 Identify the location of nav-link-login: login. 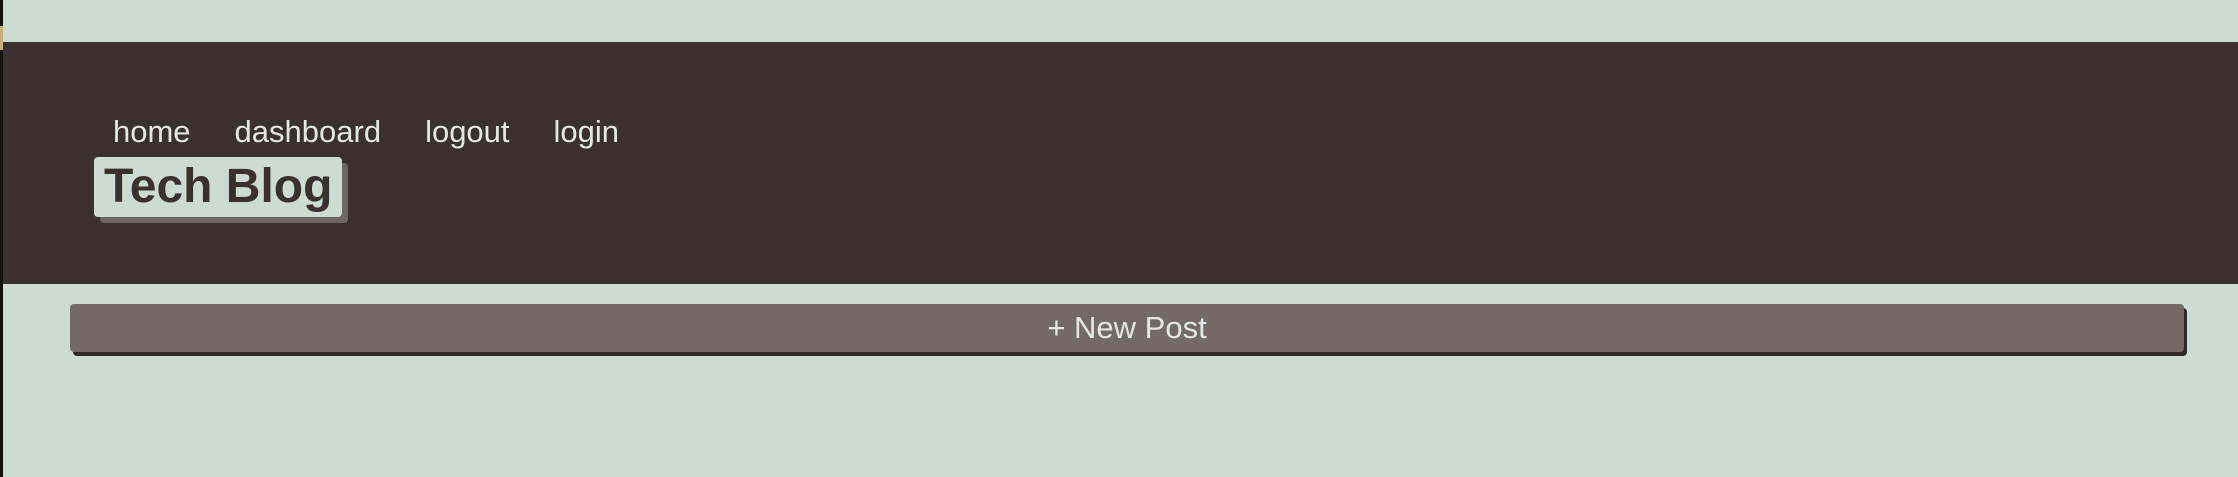
(587, 132).